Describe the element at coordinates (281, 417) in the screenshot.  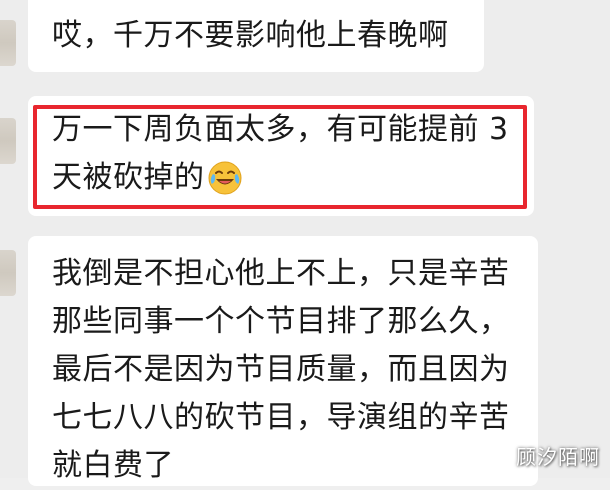
I see `message-text: 七七八八的砍节目，导演组的辛苦` at that location.